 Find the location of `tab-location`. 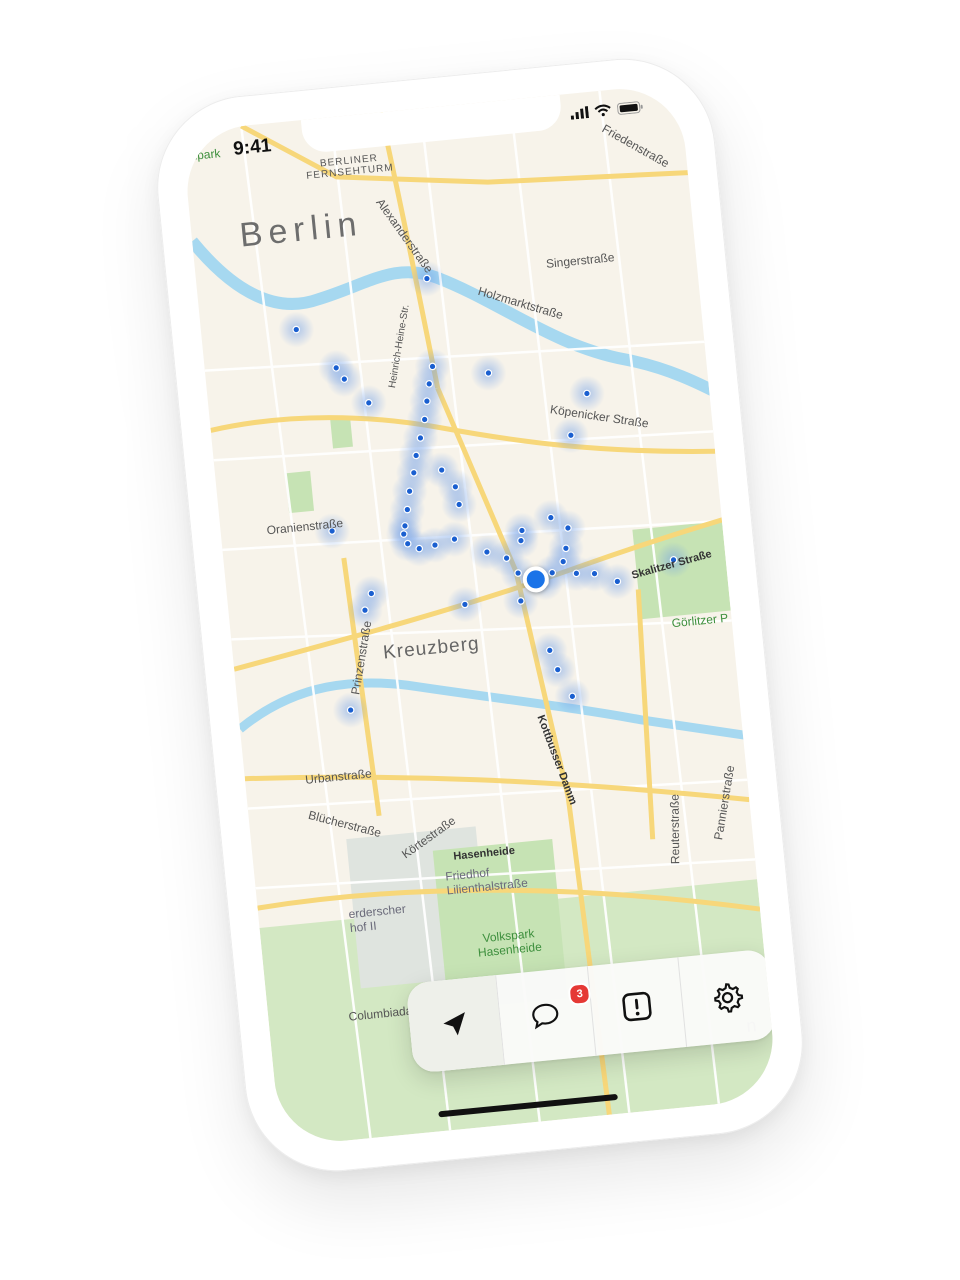

tab-location is located at coordinates (455, 1024).